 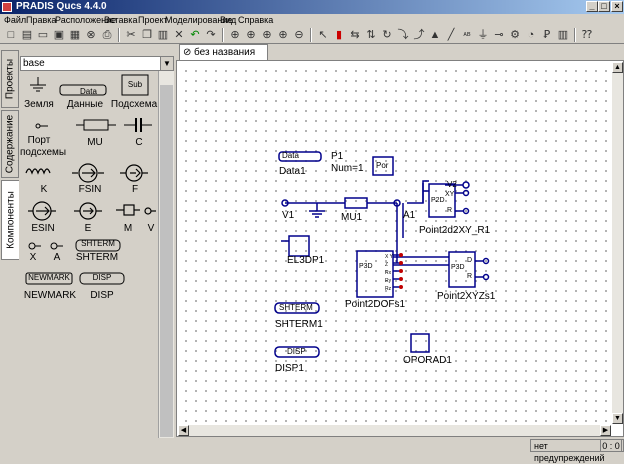 I want to click on v1-label: V1, so click(x=288, y=215).